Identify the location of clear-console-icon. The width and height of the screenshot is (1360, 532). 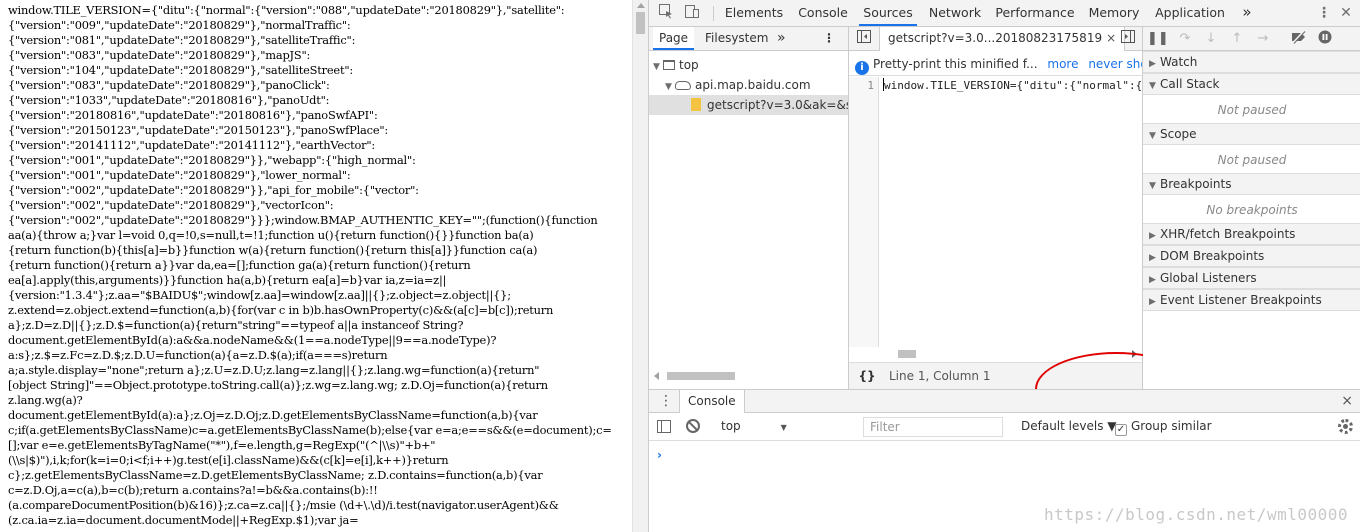
(693, 426).